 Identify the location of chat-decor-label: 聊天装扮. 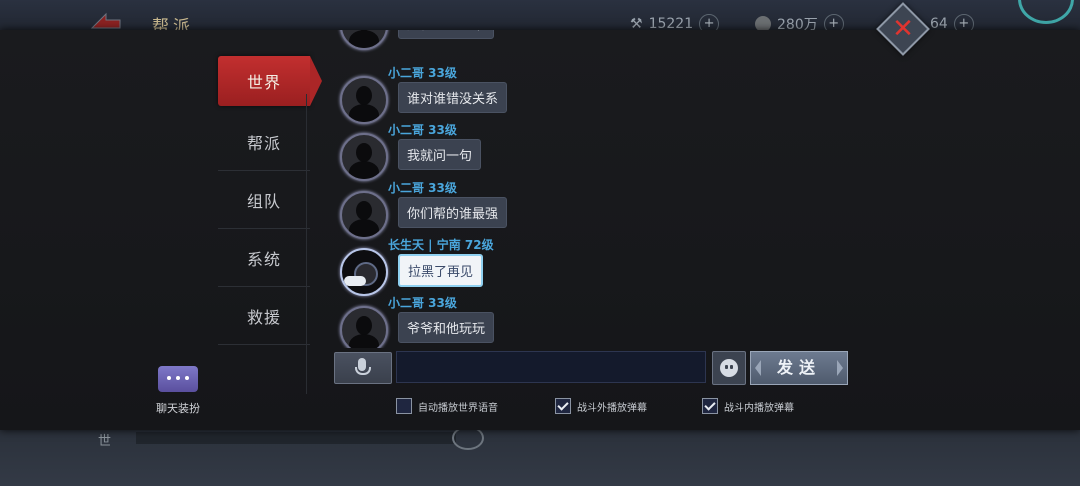
(178, 408).